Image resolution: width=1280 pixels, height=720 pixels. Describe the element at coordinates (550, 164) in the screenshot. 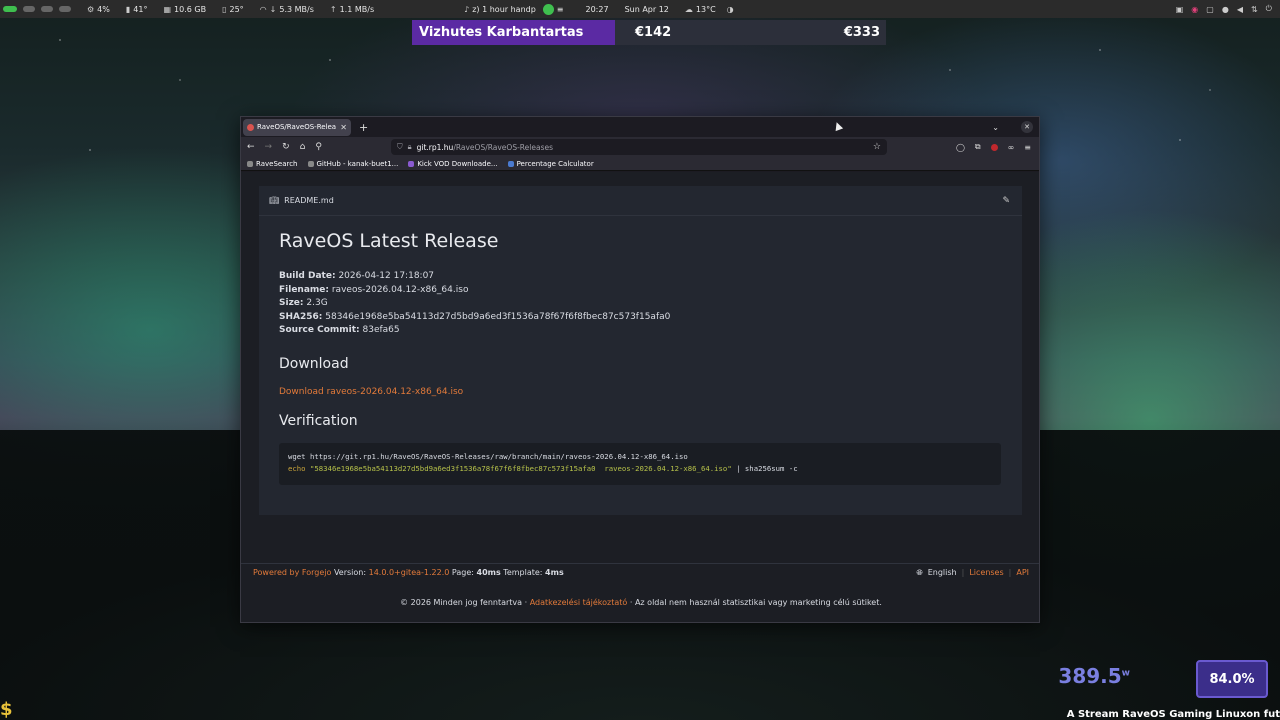

I see `bookmark-percentage-calculator: Percentage Calculator` at that location.